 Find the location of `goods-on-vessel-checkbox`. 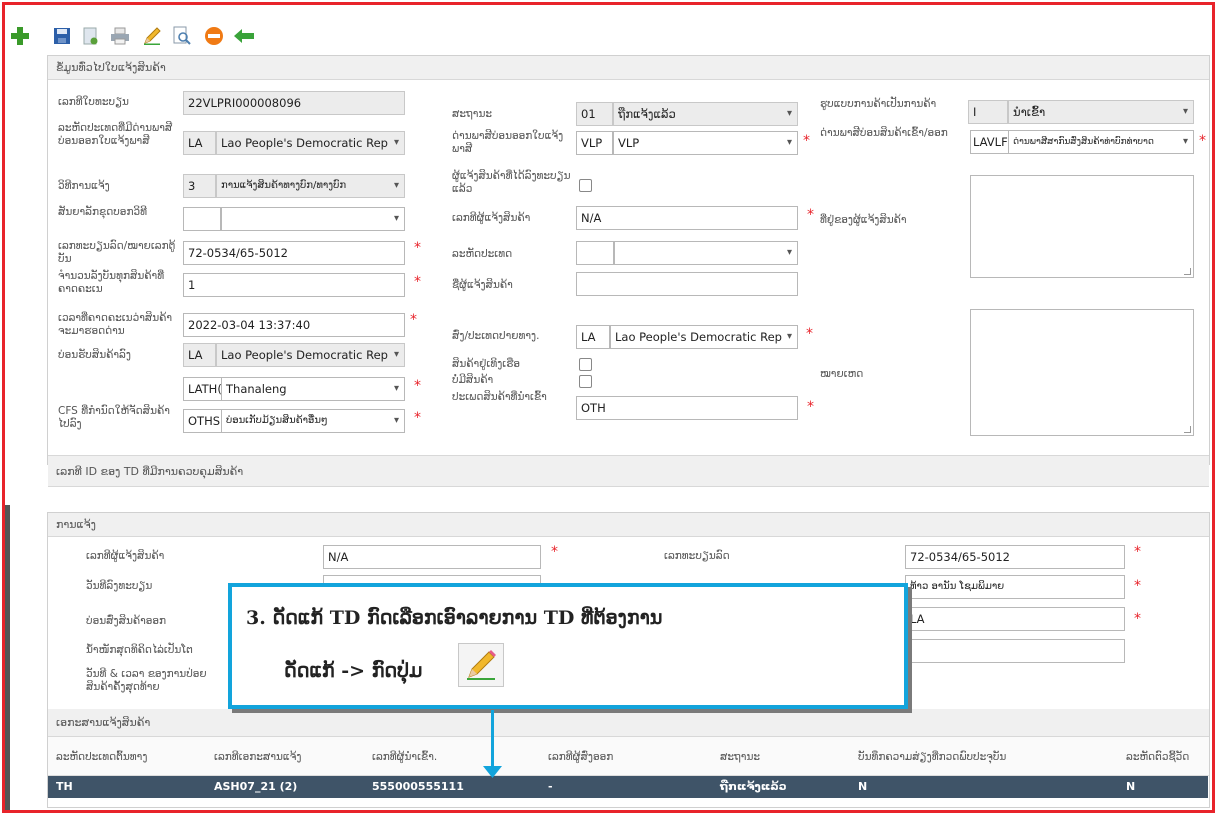

goods-on-vessel-checkbox is located at coordinates (585, 364).